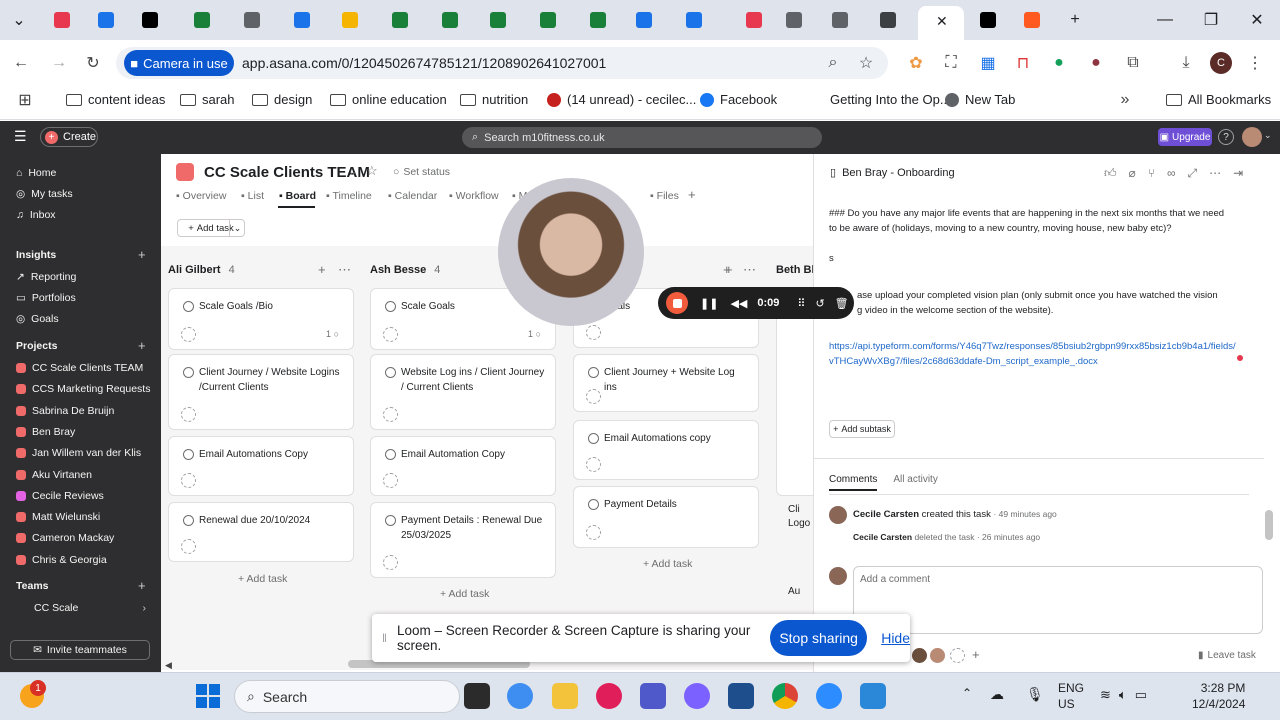 This screenshot has height=720, width=1280. Describe the element at coordinates (1075, 20) in the screenshot. I see `new-tab-icon: +` at that location.